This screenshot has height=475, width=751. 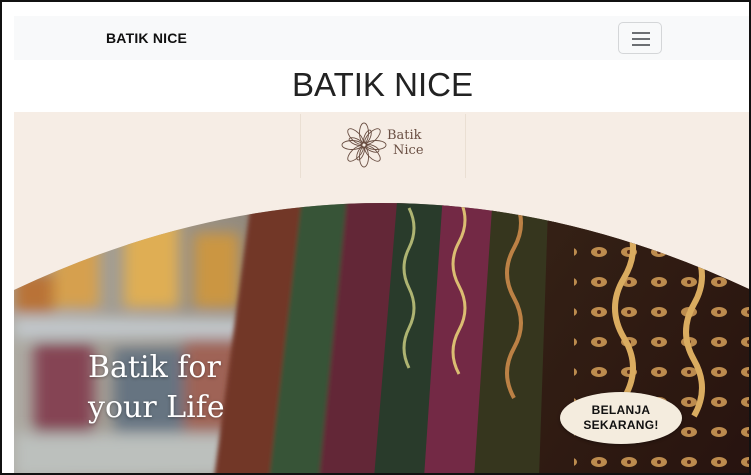 I want to click on tagline-line-2: your Life, so click(x=156, y=407).